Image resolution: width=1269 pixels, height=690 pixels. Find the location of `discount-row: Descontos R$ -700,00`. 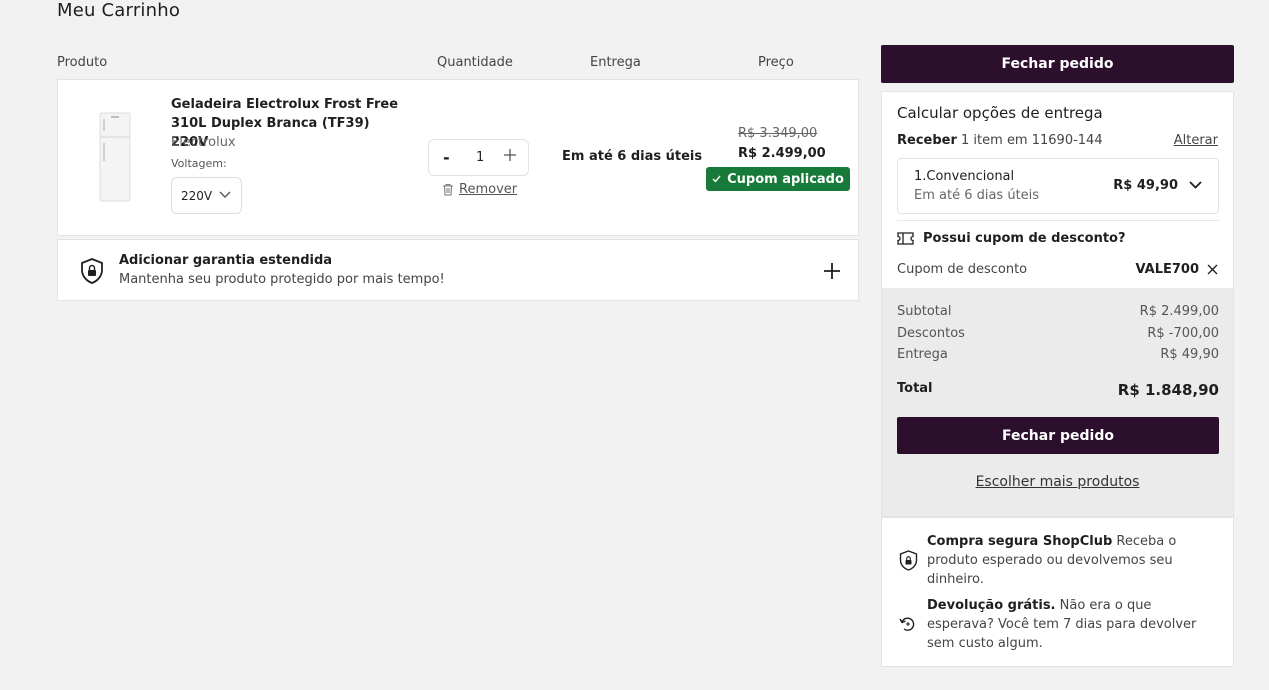

discount-row: Descontos R$ -700,00 is located at coordinates (1058, 333).